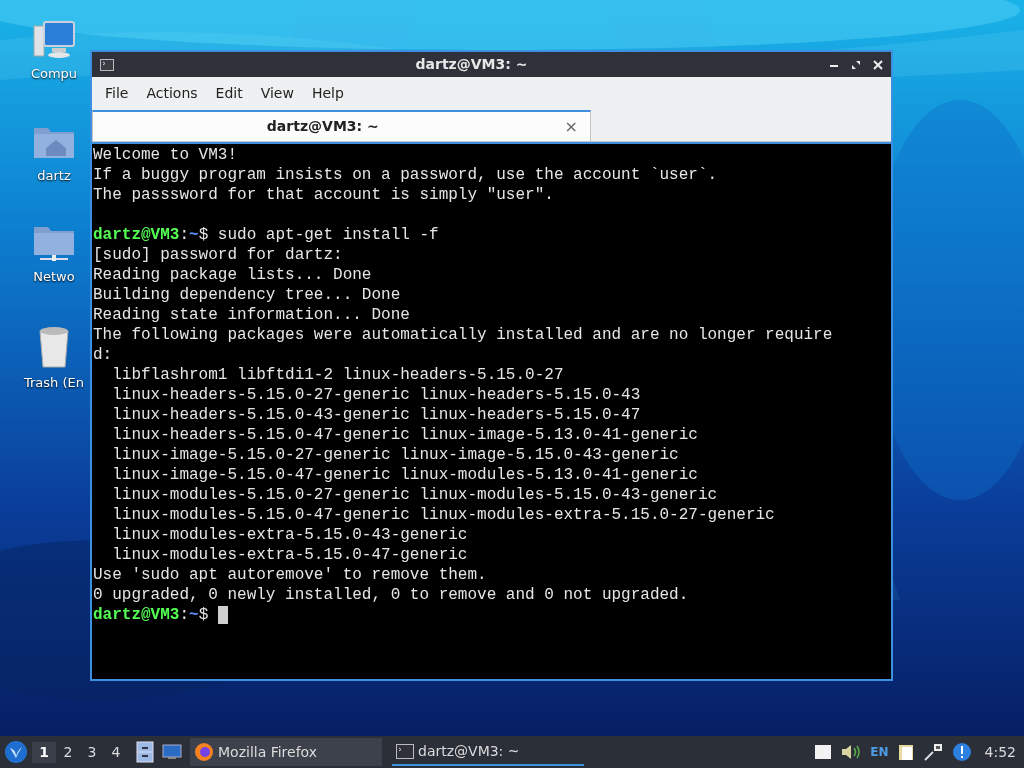 The image size is (1024, 768). Describe the element at coordinates (327, 93) in the screenshot. I see `menu-item: Help` at that location.